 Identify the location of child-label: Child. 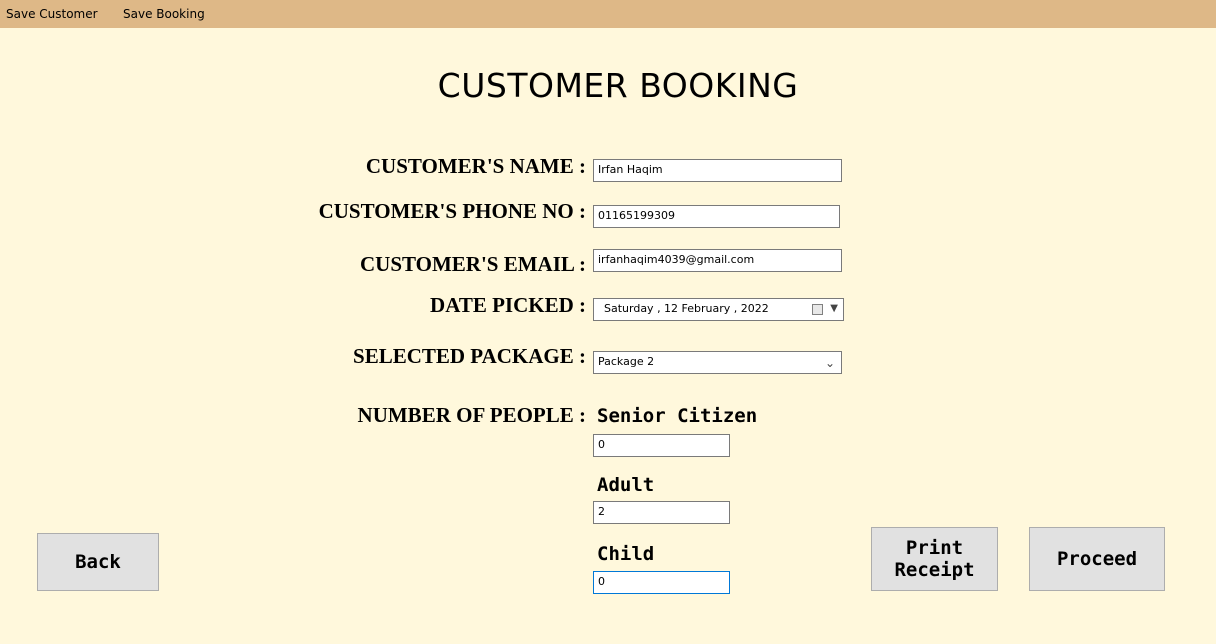
(626, 554).